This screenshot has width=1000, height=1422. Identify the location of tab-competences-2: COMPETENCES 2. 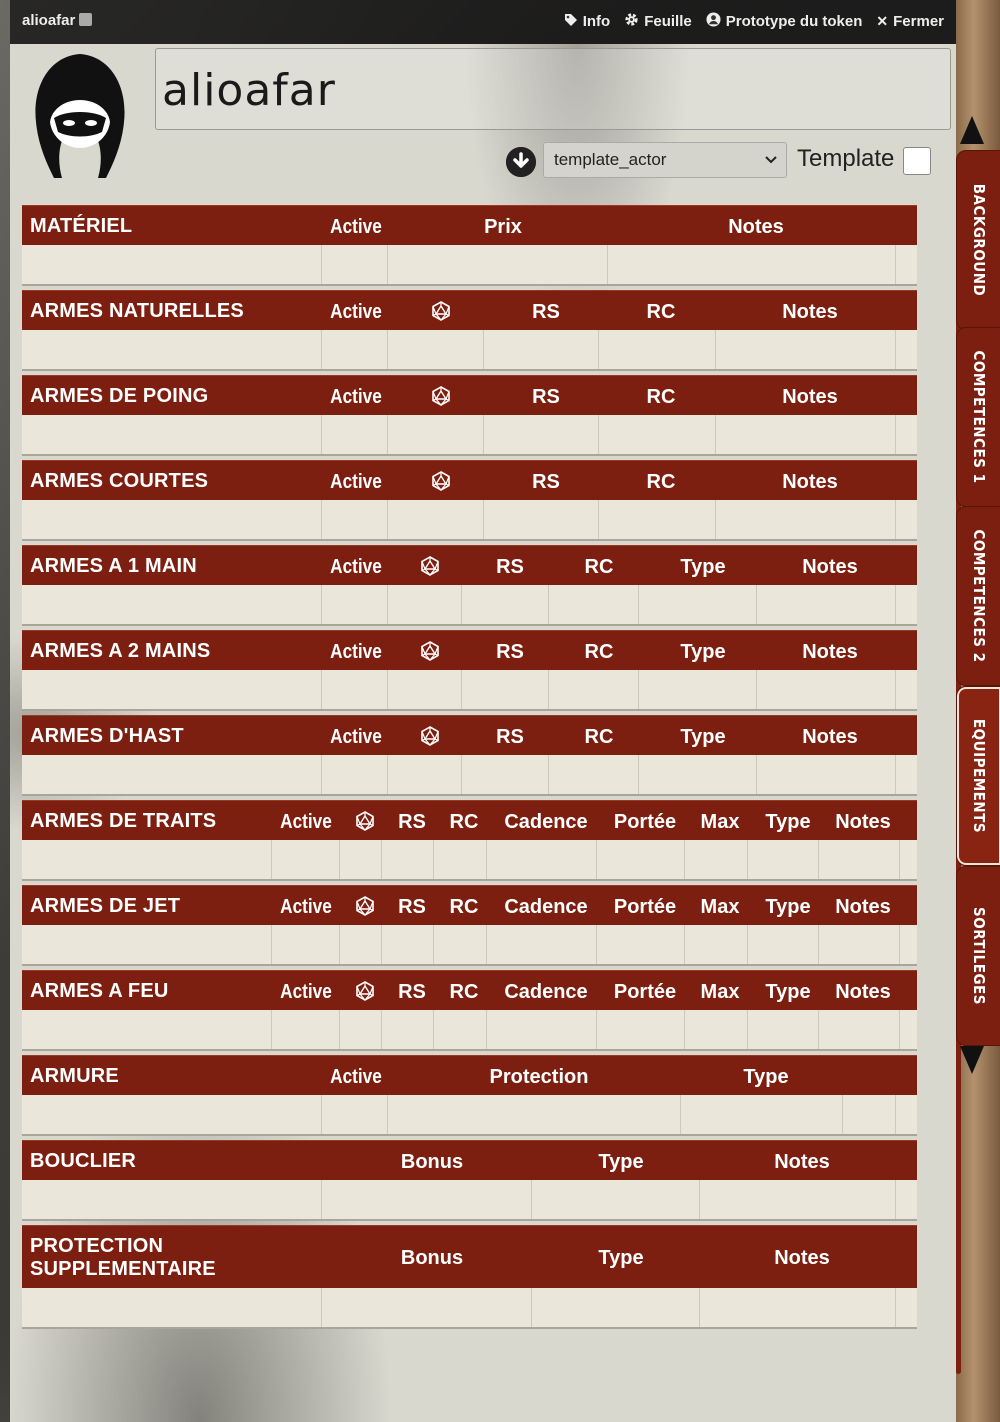
(978, 596).